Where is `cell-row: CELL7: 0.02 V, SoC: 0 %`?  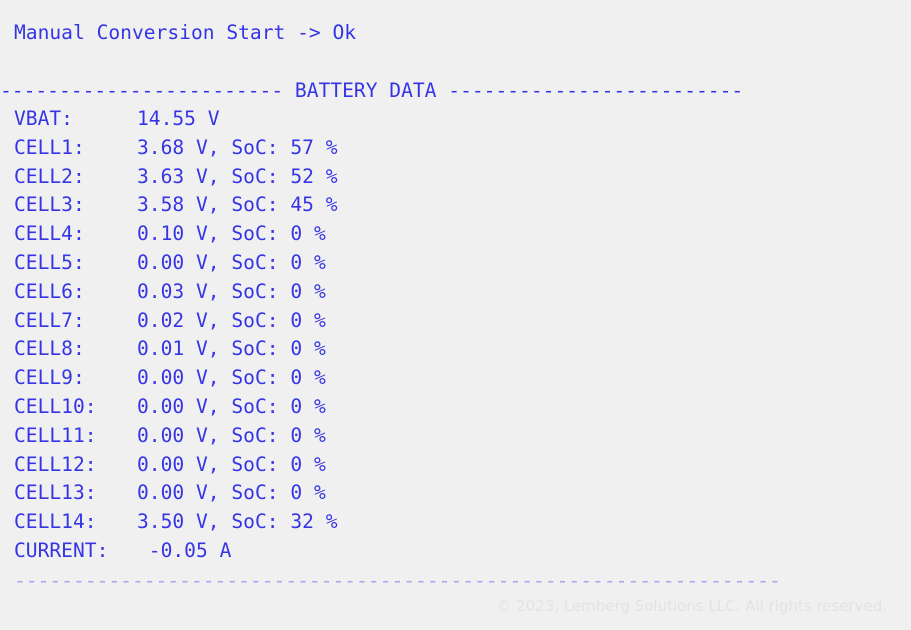 cell-row: CELL7: 0.02 V, SoC: 0 % is located at coordinates (176, 321).